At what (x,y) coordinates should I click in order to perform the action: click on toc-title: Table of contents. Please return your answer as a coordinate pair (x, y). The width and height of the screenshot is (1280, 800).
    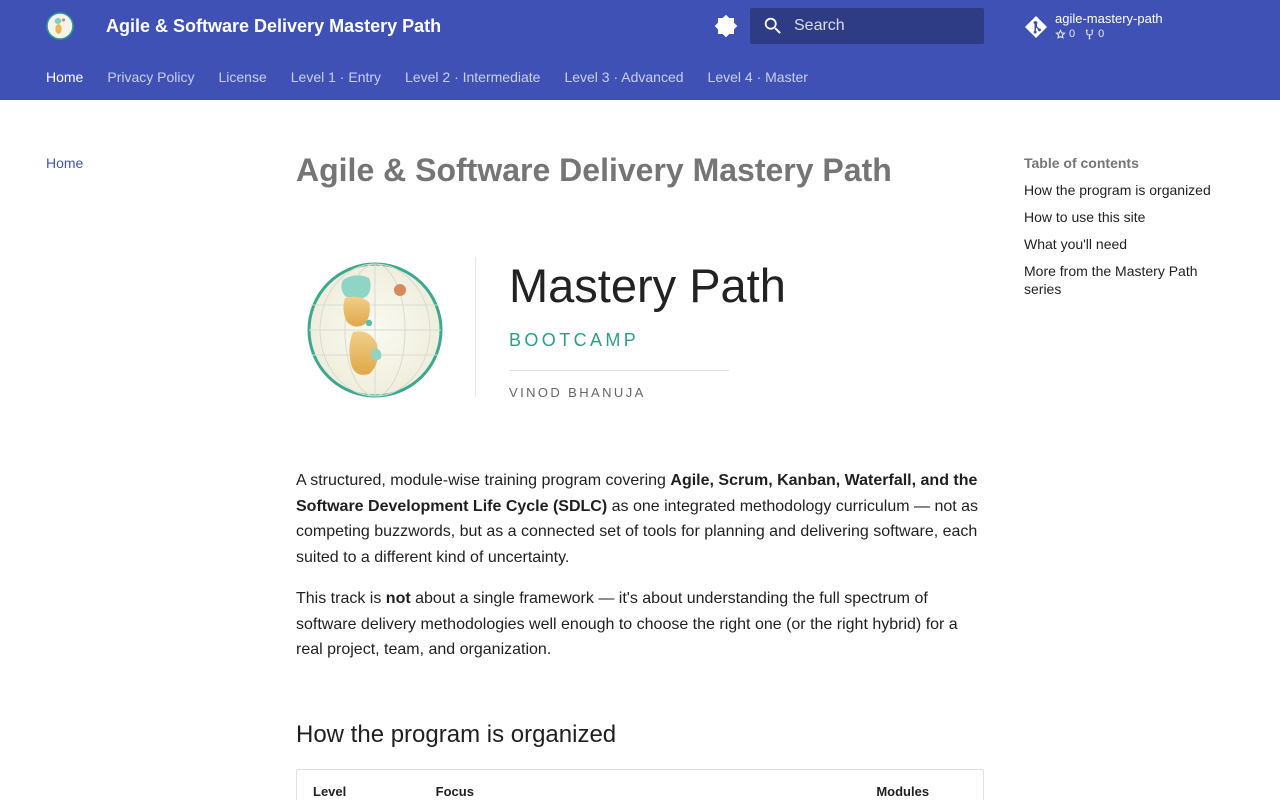
    Looking at the image, I should click on (1081, 163).